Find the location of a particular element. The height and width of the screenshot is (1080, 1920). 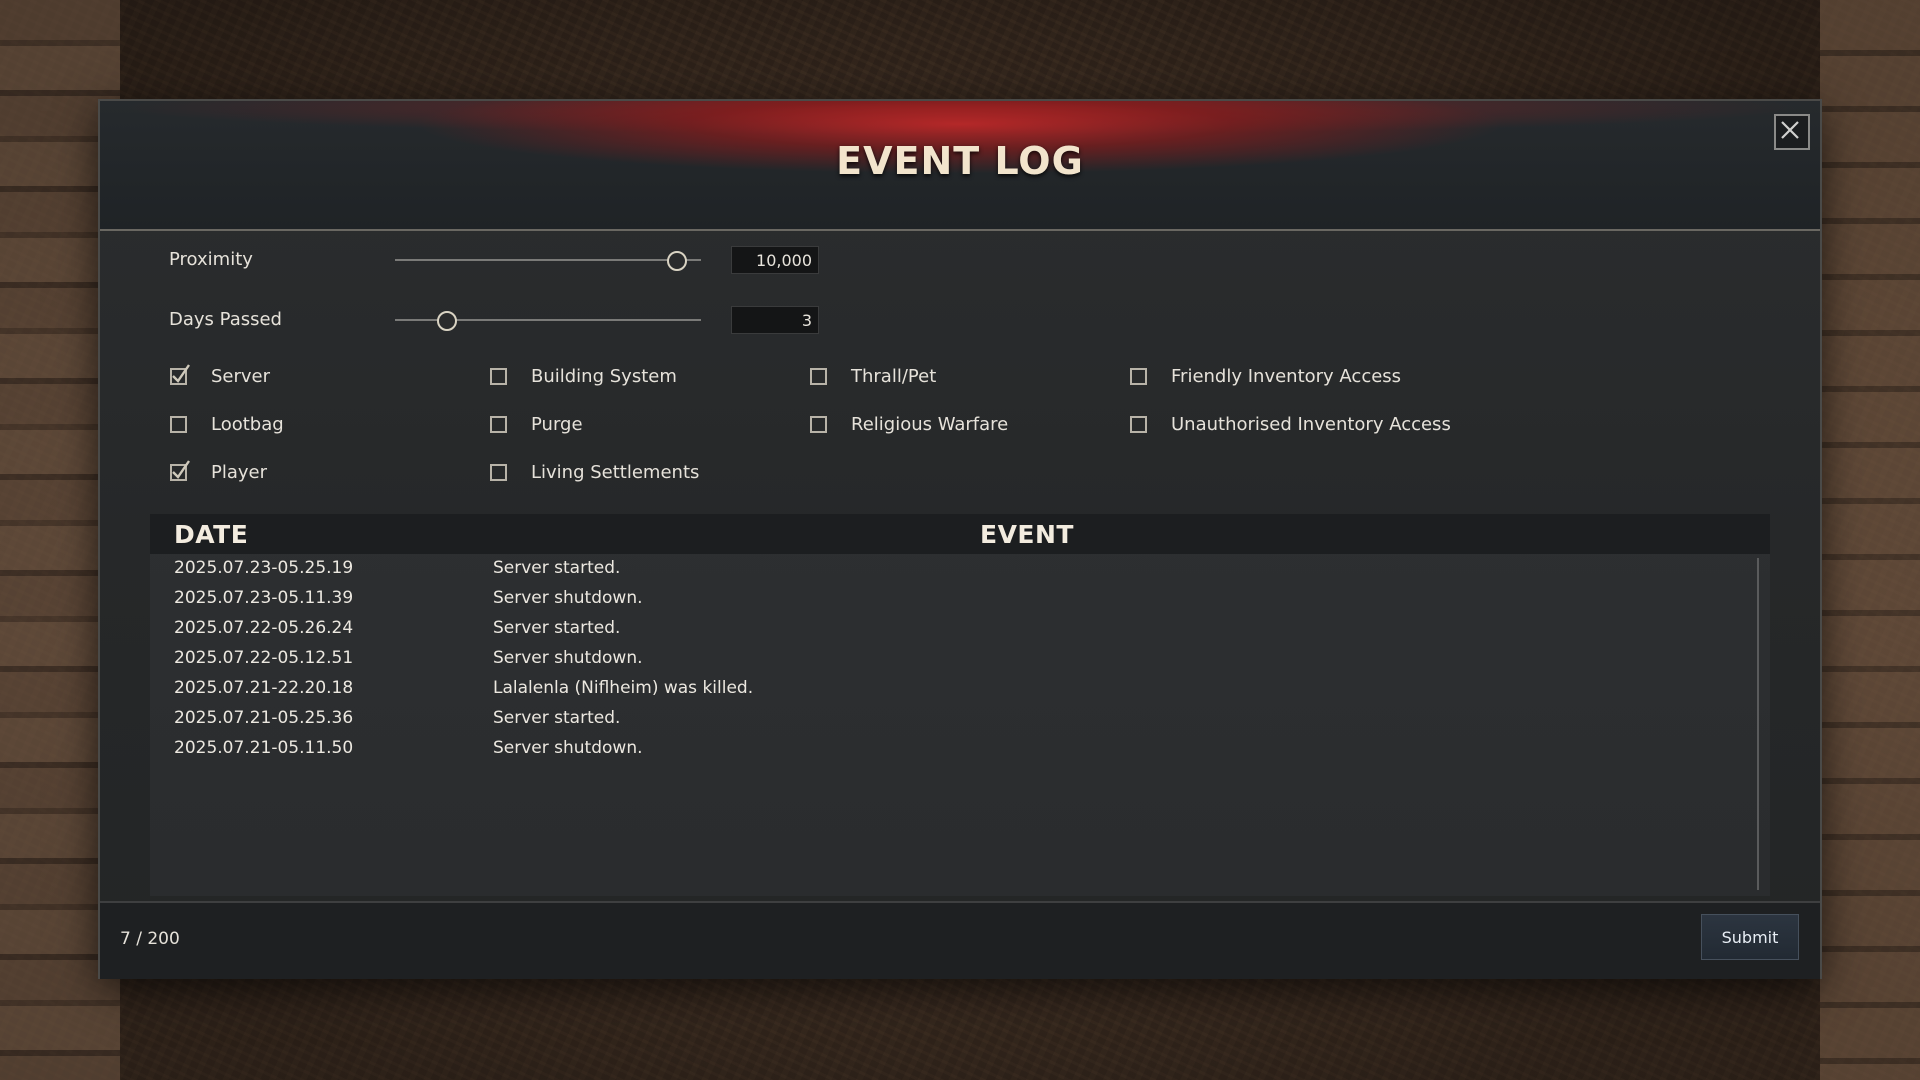

table-row: 2025.07.23-05.25.19 Server started. is located at coordinates (950, 573).